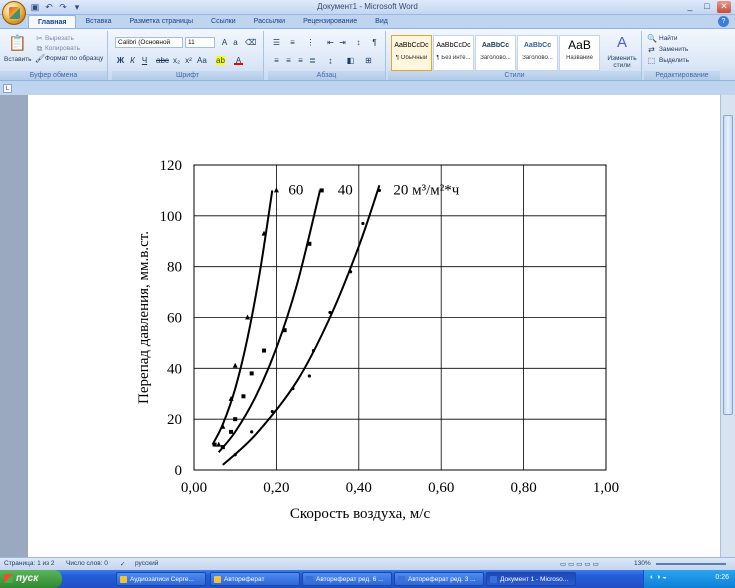  Describe the element at coordinates (123, 579) in the screenshot. I see `app-icon` at that location.